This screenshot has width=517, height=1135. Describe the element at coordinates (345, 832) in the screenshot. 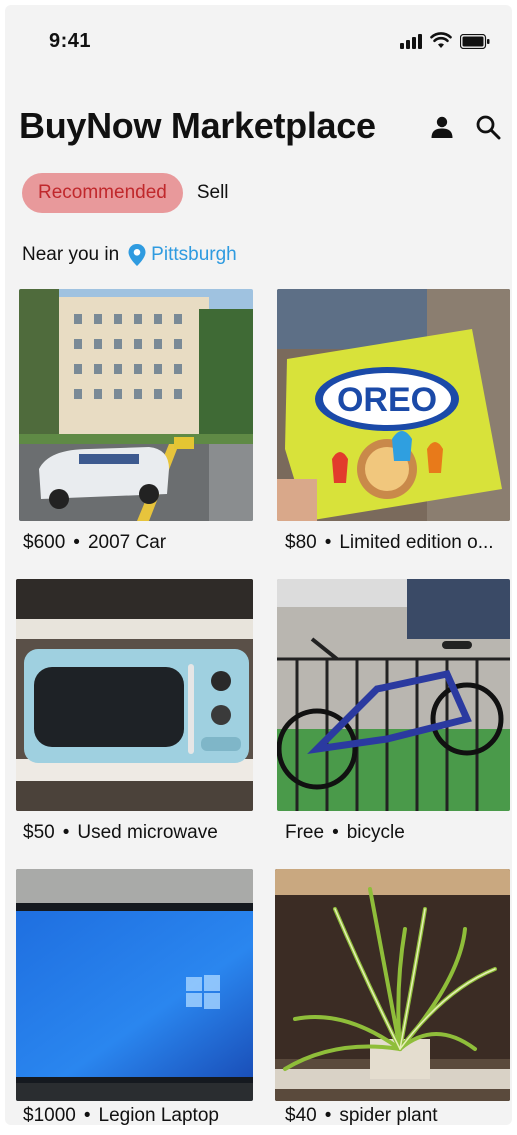

I see `listing-caption: Free • bicycle` at that location.